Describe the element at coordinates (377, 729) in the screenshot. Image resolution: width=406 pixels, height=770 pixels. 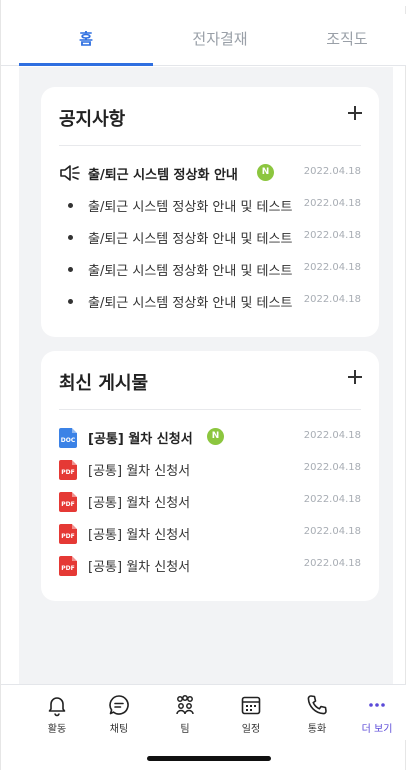
I see `nav-label: 더 보기` at that location.